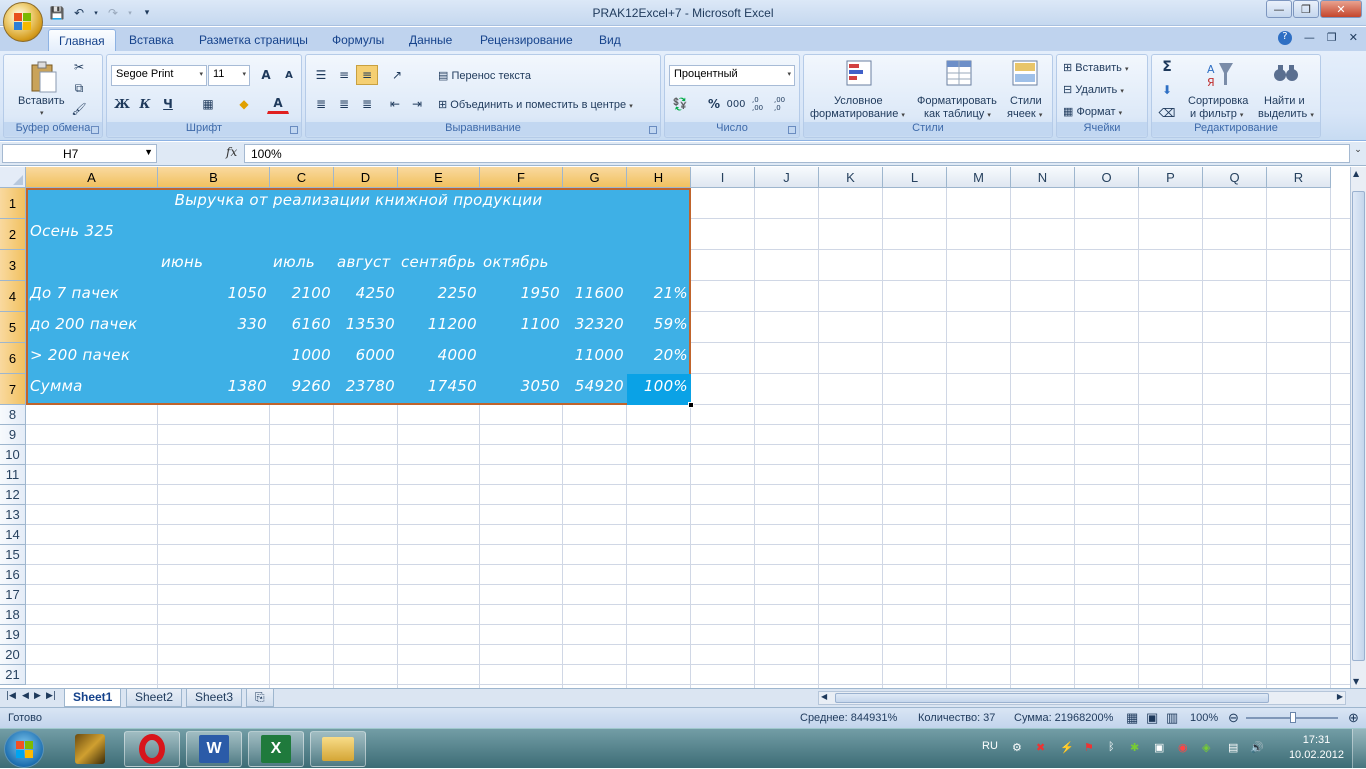  What do you see at coordinates (13, 535) in the screenshot?
I see `row-header-14: 14` at bounding box center [13, 535].